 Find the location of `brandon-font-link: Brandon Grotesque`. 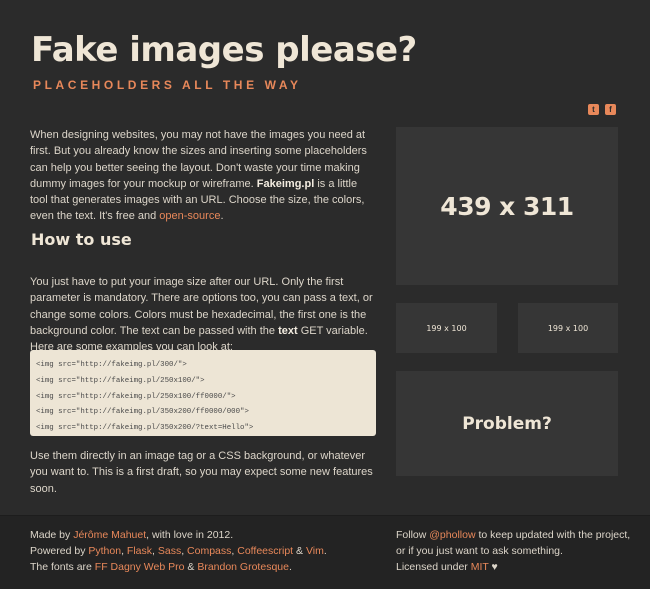

brandon-font-link: Brandon Grotesque is located at coordinates (243, 567).